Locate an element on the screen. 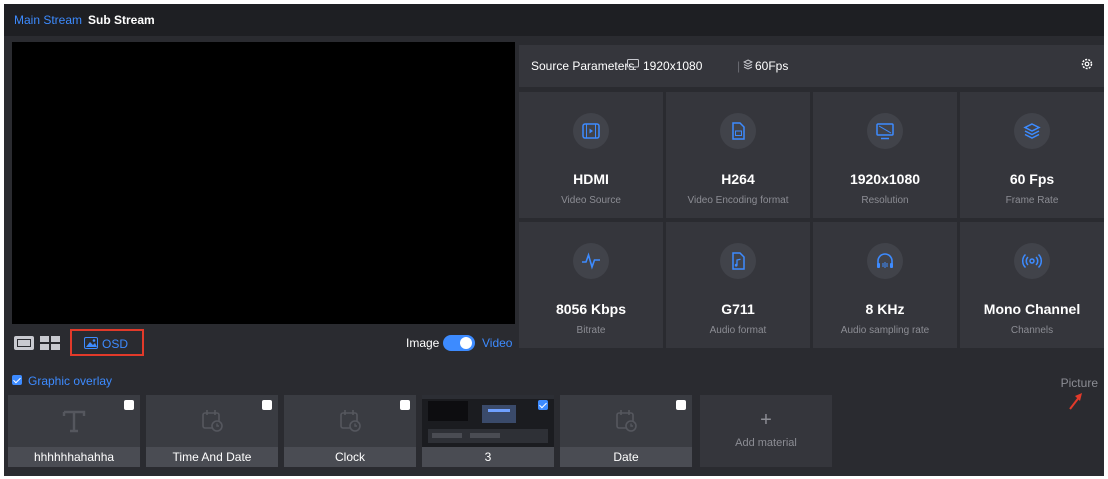  text-icon is located at coordinates (74, 421).